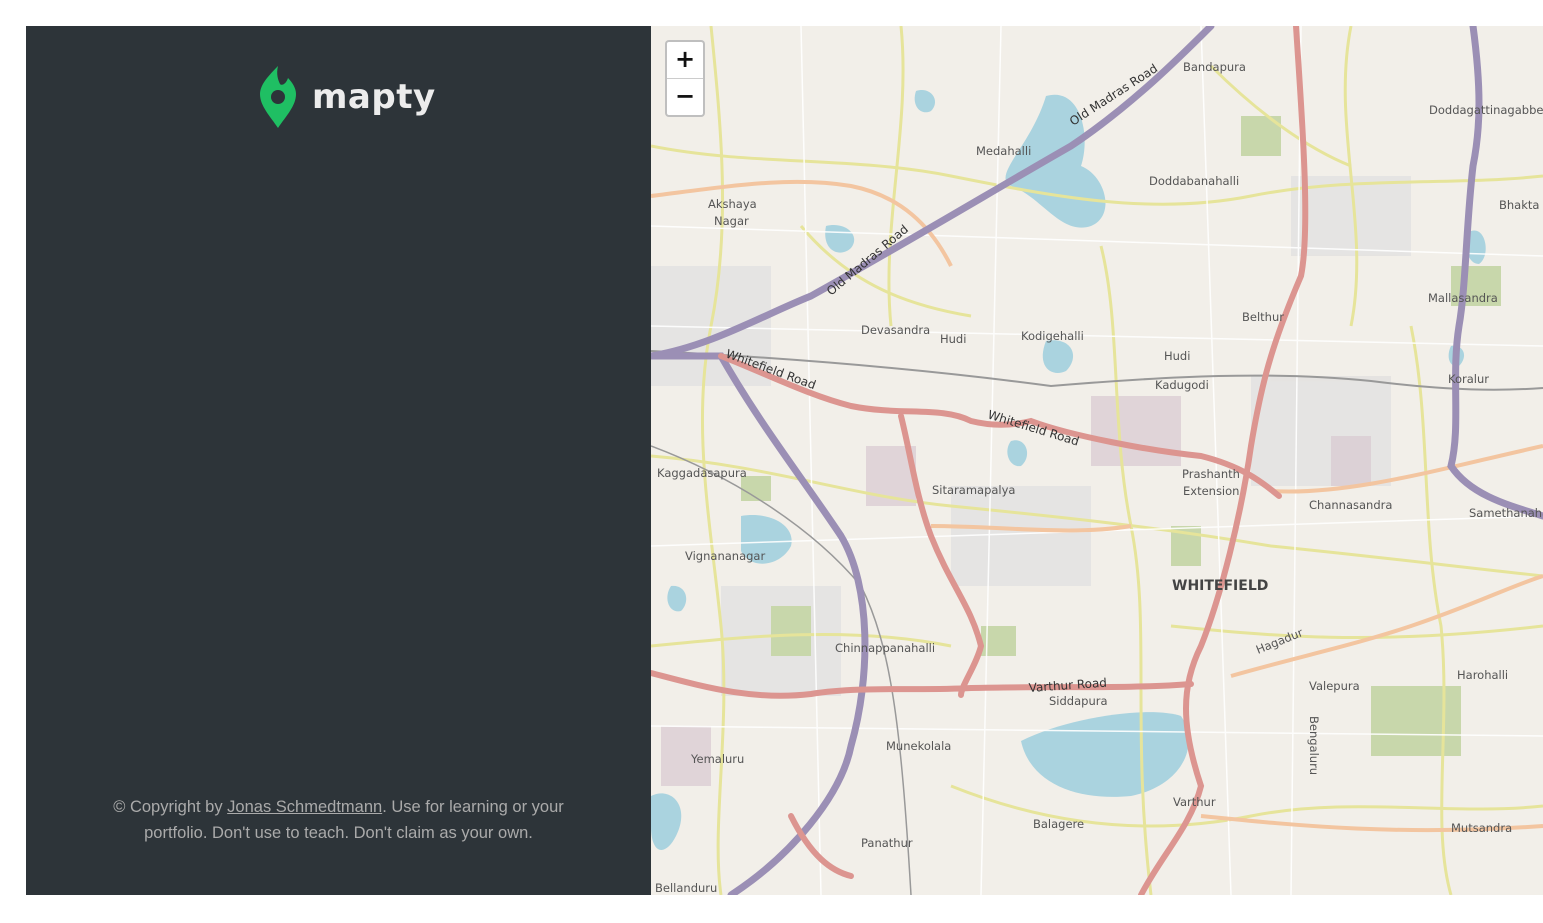  I want to click on place-label: Chinnappanahalli, so click(885, 648).